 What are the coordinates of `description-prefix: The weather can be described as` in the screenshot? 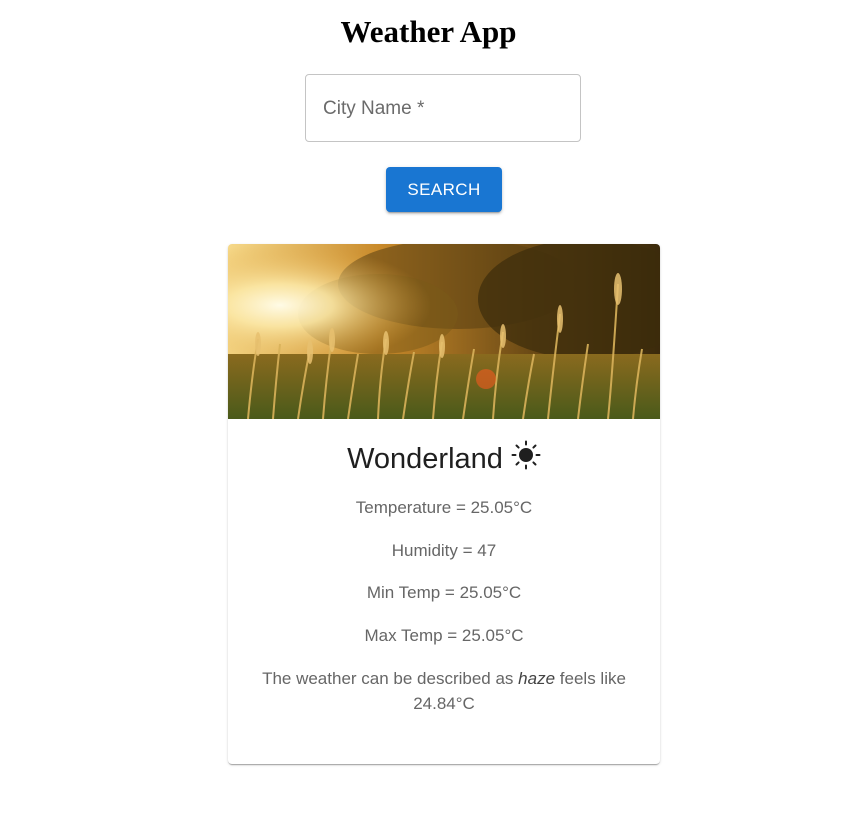 It's located at (388, 678).